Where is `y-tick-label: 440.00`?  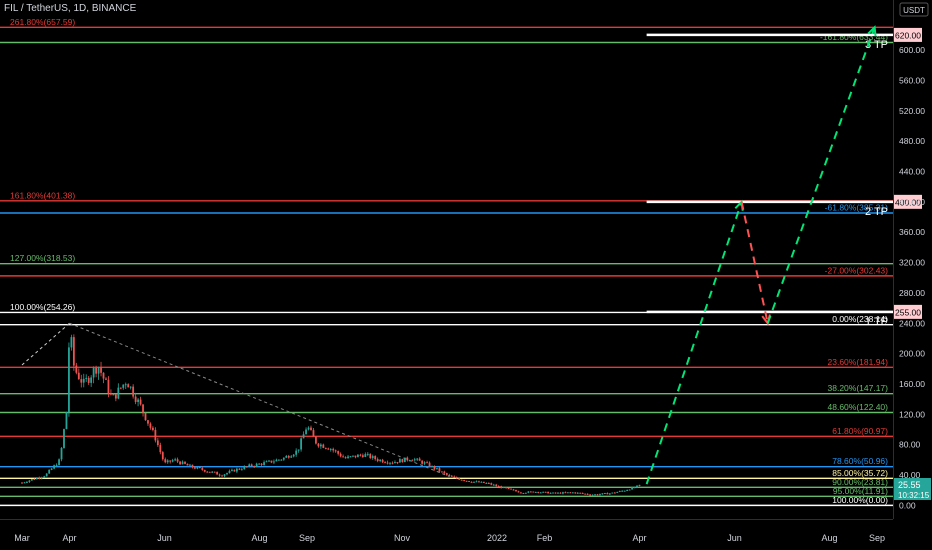
y-tick-label: 440.00 is located at coordinates (912, 171).